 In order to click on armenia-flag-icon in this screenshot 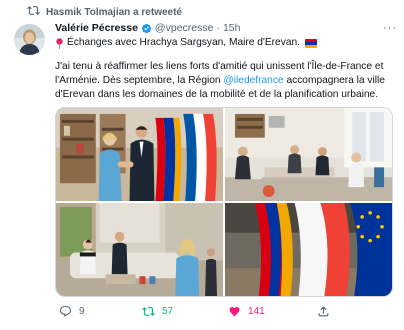, I will do `click(310, 43)`.